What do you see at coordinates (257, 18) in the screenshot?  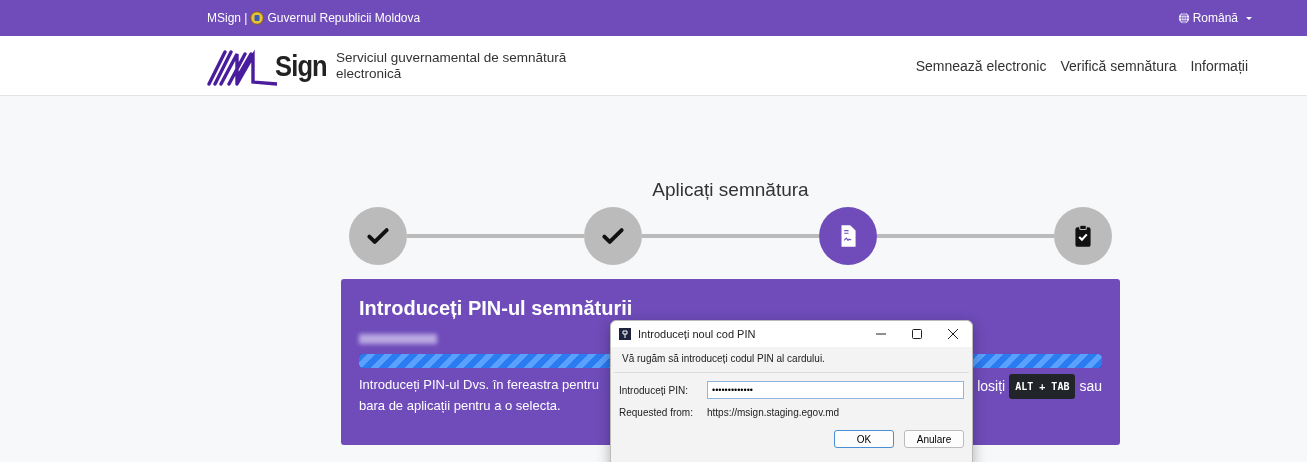 I see `coat-of-arms-icon` at bounding box center [257, 18].